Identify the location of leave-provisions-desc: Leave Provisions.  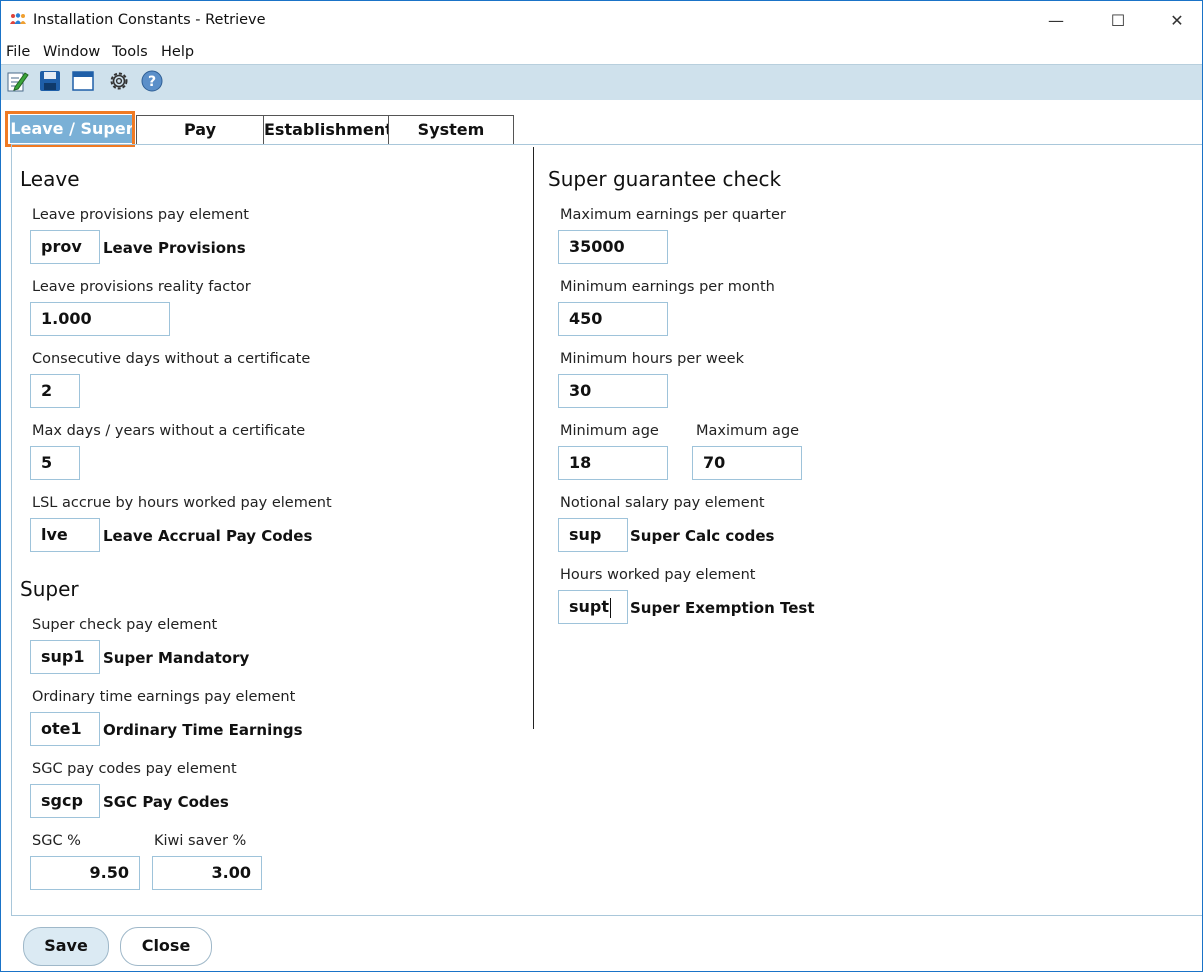
(174, 248).